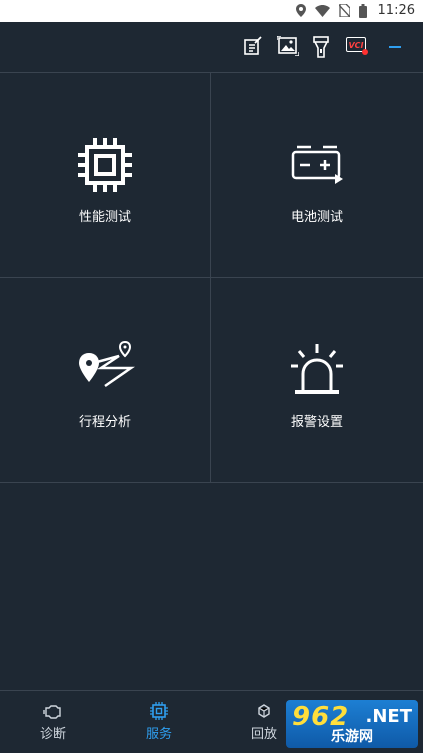 This screenshot has width=423, height=753. Describe the element at coordinates (358, 47) in the screenshot. I see `vci-icon: VCI` at that location.